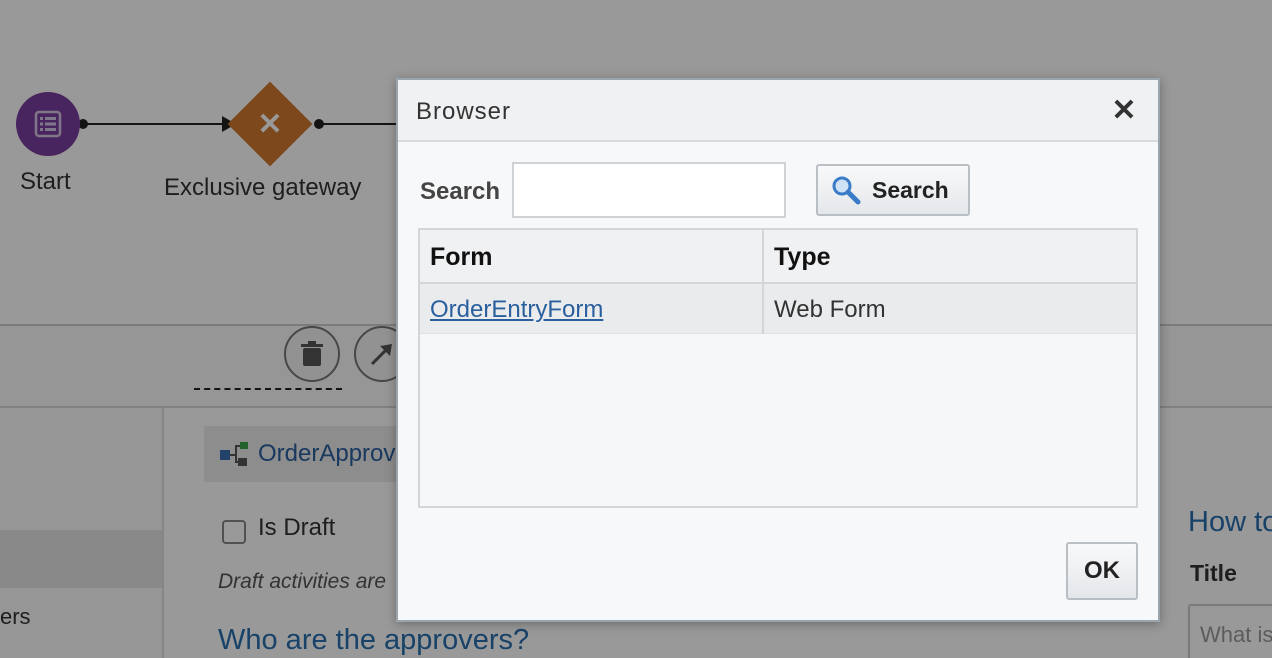 The width and height of the screenshot is (1272, 658). Describe the element at coordinates (1124, 110) in the screenshot. I see `close-icon: ✕` at that location.